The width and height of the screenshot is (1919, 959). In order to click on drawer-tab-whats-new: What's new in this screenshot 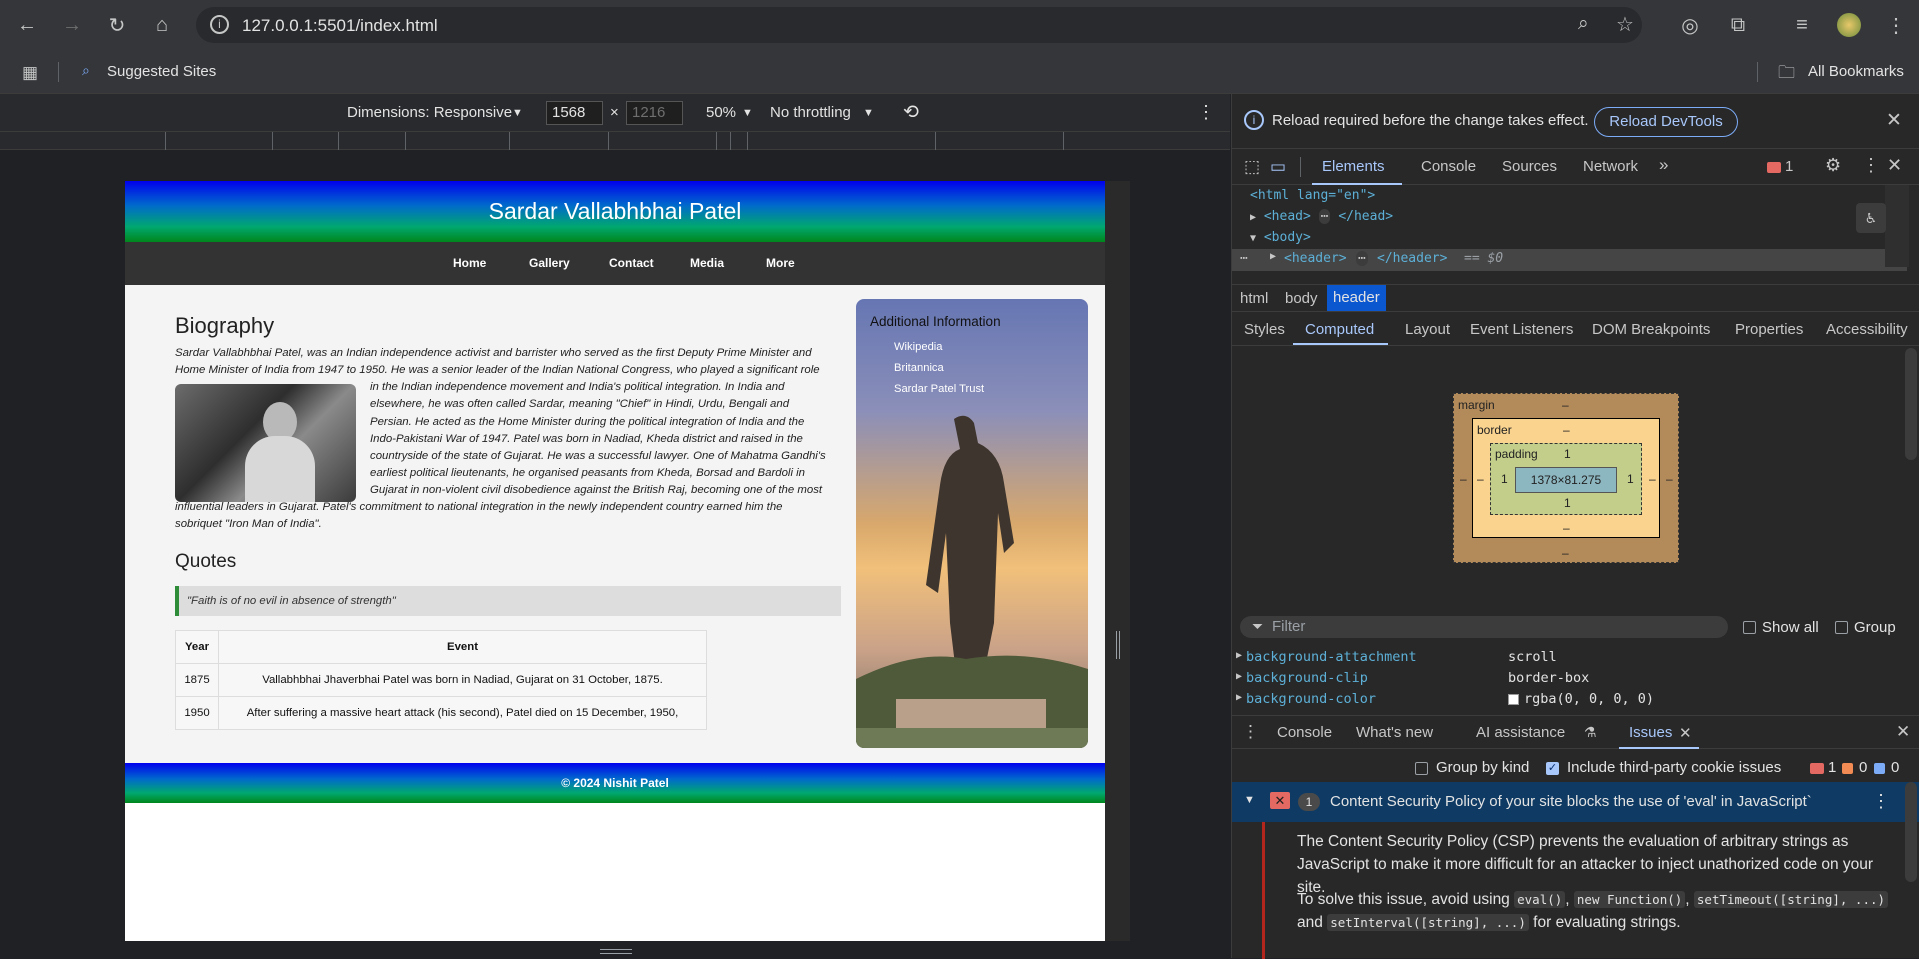, I will do `click(1394, 732)`.